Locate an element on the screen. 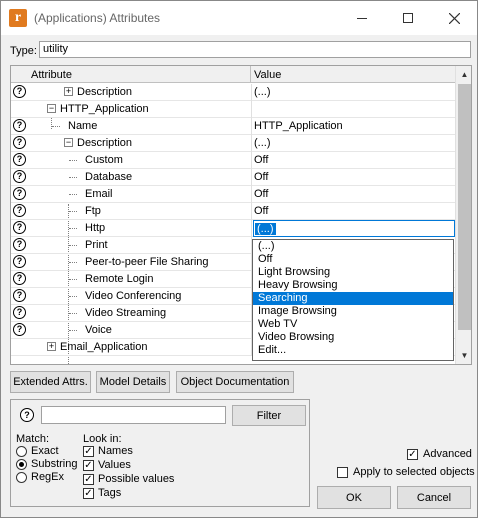 The width and height of the screenshot is (478, 518). scroll-thumb is located at coordinates (464, 207).